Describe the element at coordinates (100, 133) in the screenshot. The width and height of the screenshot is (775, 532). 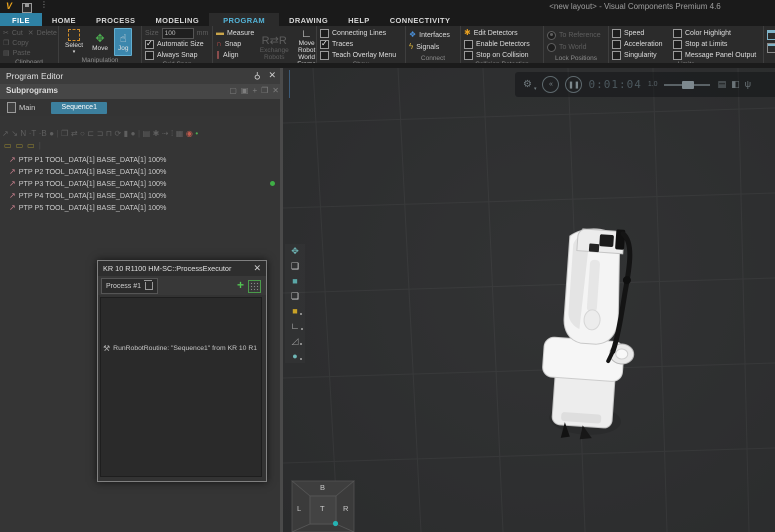
I see `else-icon: ⊐` at that location.